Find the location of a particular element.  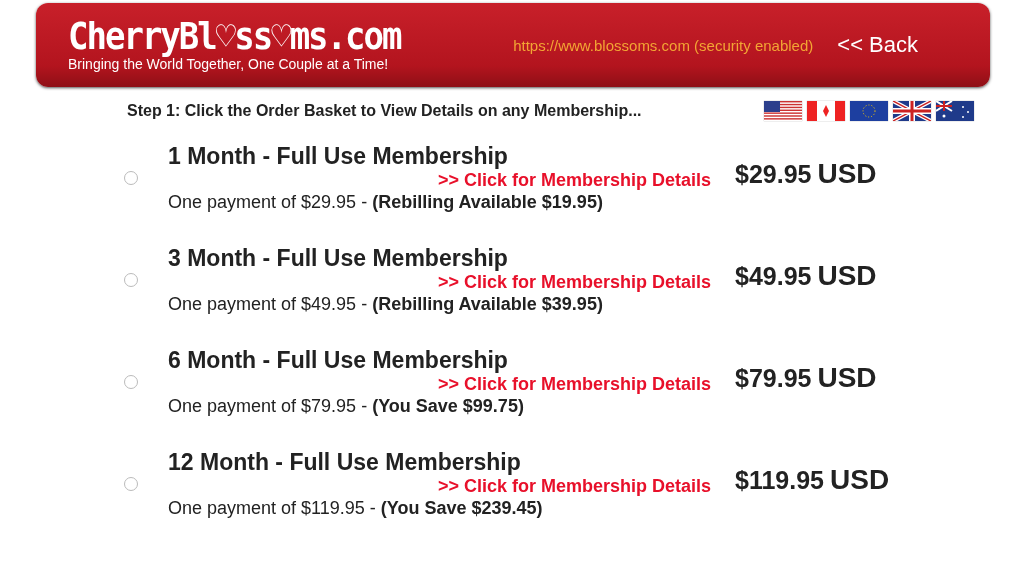

logo: CherryBl♡ss♡ms.com is located at coordinates (234, 35).